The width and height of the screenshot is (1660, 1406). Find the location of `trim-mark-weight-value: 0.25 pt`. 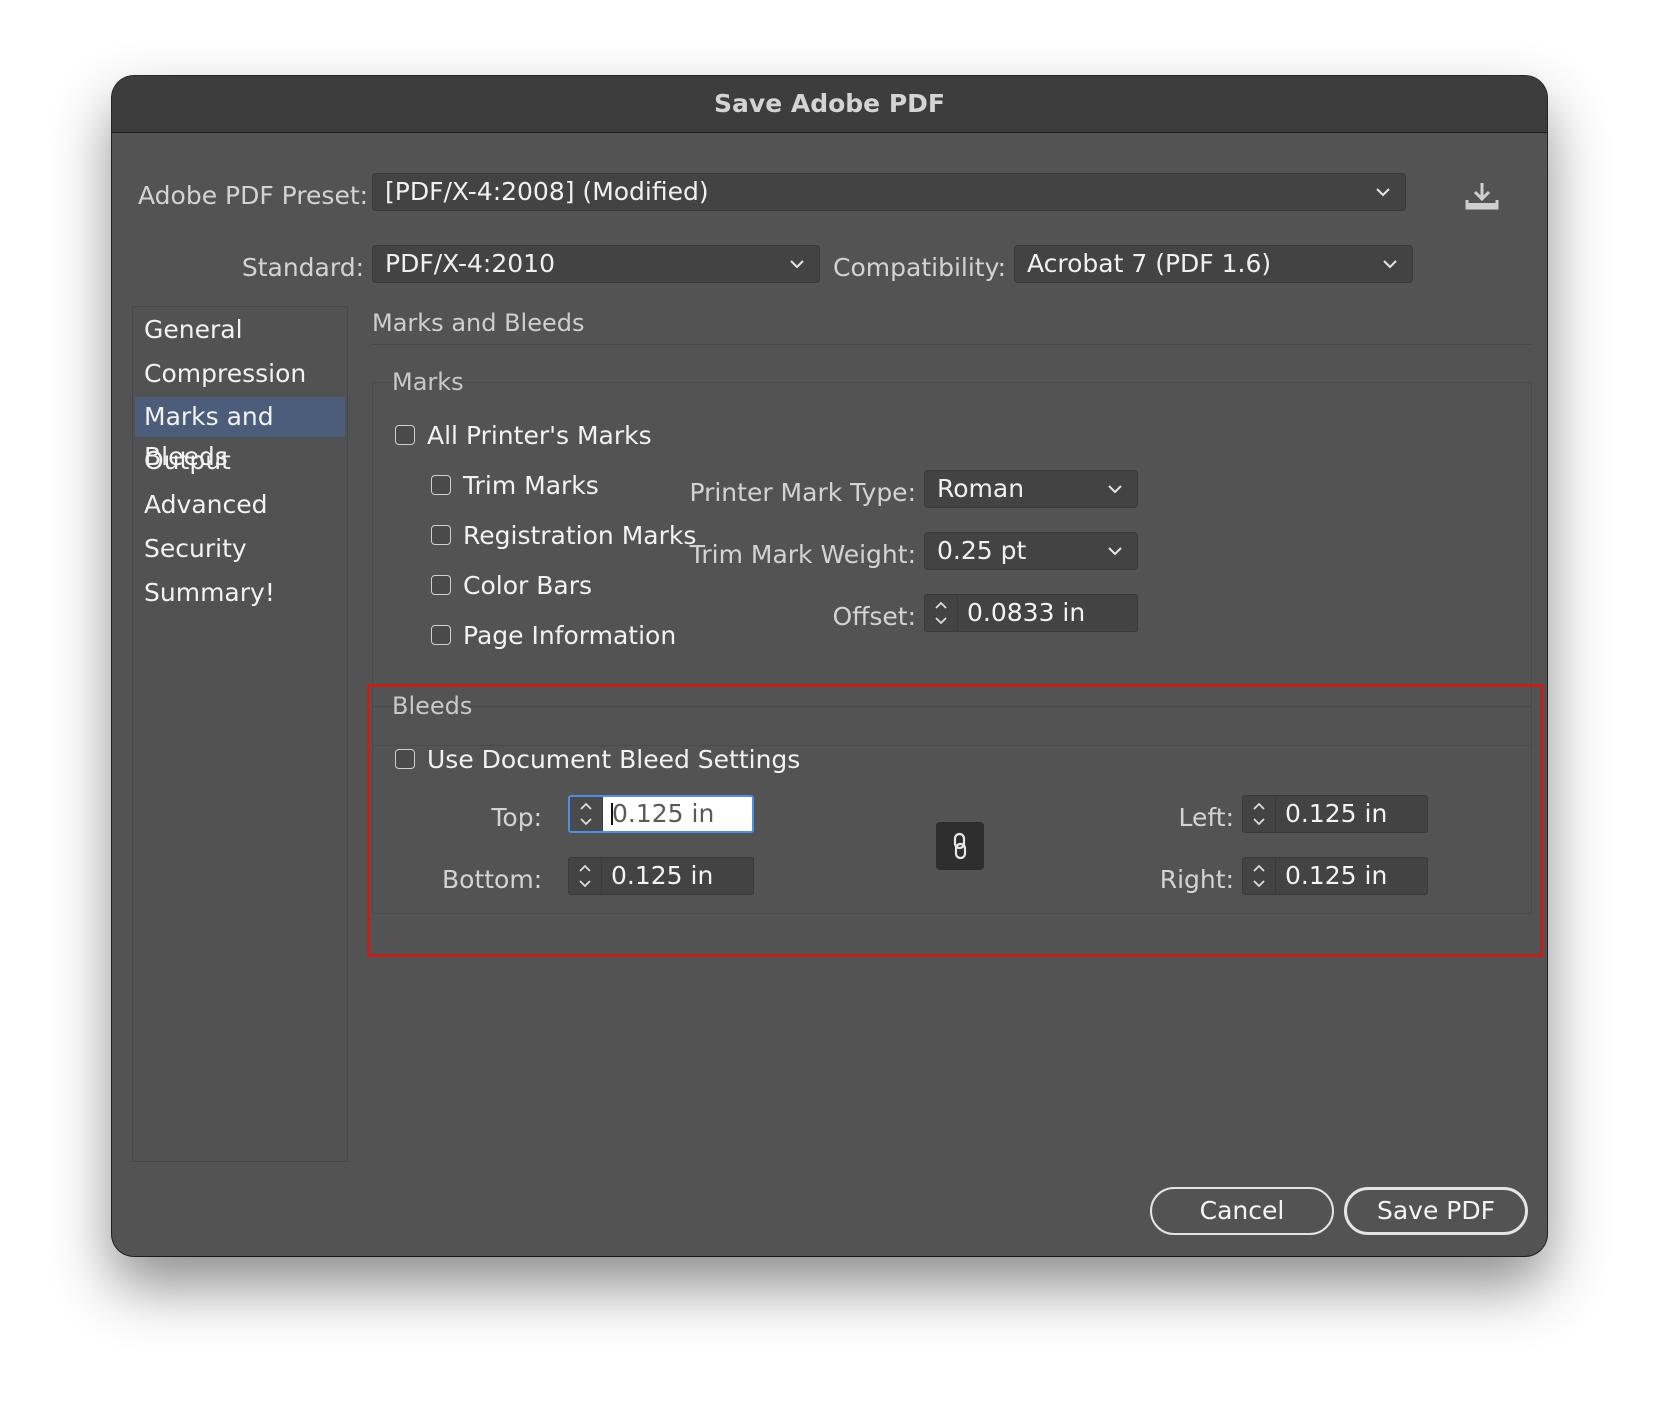

trim-mark-weight-value: 0.25 pt is located at coordinates (982, 550).